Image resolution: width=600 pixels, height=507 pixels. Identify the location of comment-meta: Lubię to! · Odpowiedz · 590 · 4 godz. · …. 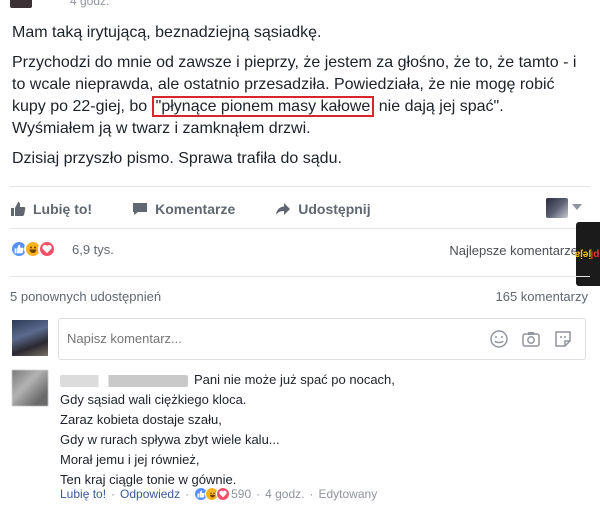
(218, 494).